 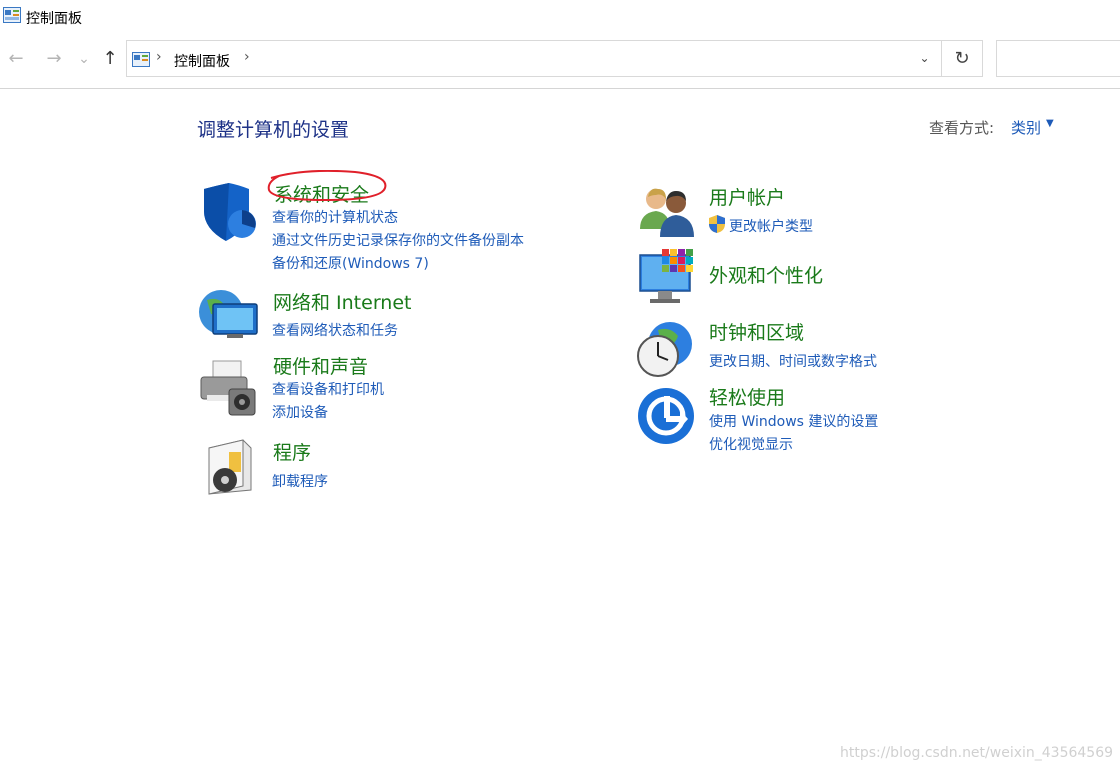 I want to click on link-backup-restore: 备份和还原(Windows 7), so click(x=350, y=263).